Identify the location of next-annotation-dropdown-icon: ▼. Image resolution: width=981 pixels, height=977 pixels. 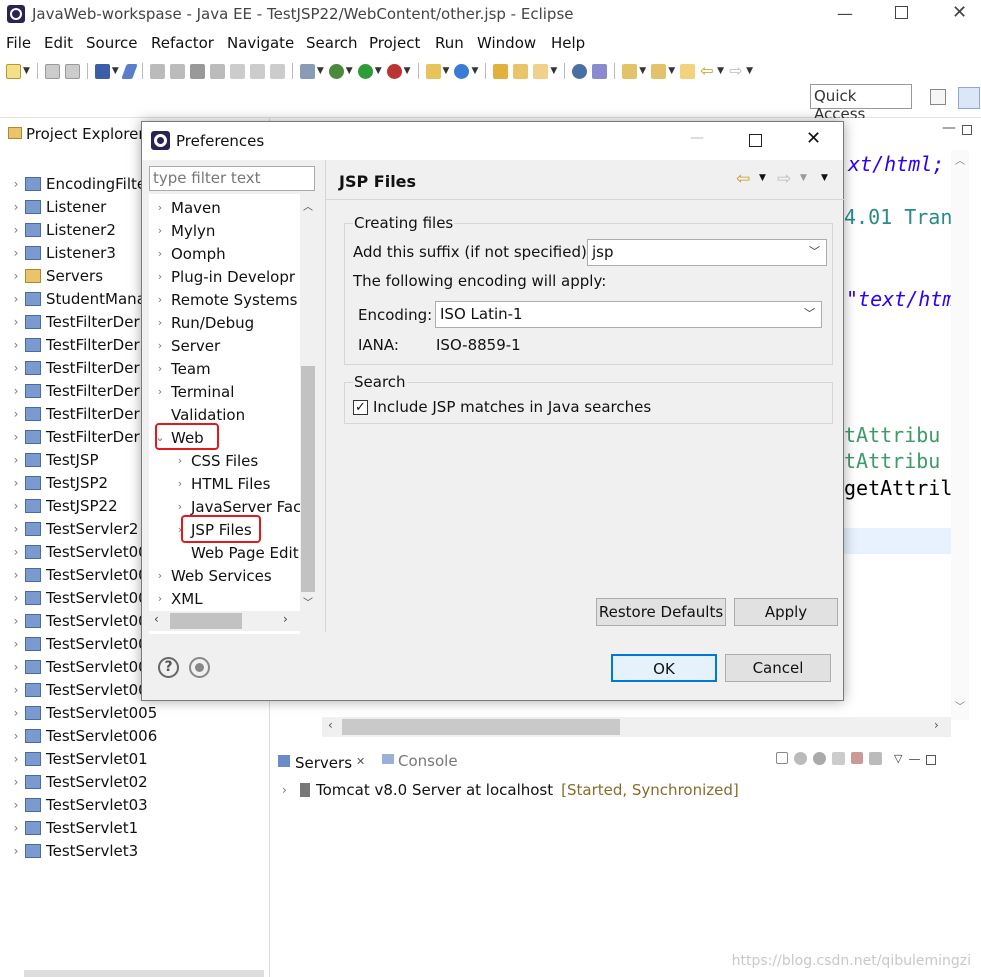
(642, 71).